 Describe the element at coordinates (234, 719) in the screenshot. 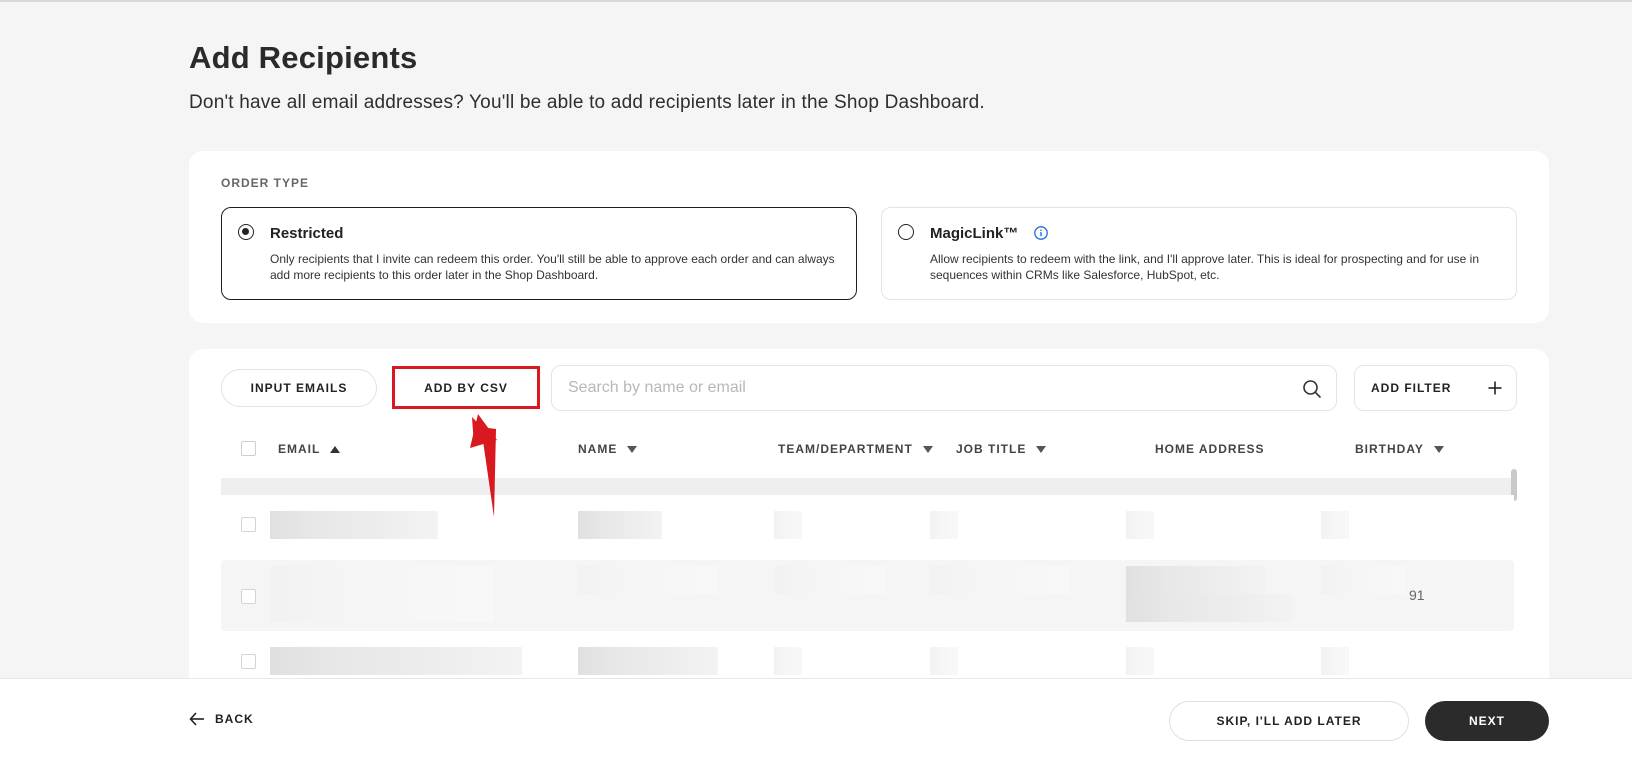

I see `back-label: BACK` at that location.